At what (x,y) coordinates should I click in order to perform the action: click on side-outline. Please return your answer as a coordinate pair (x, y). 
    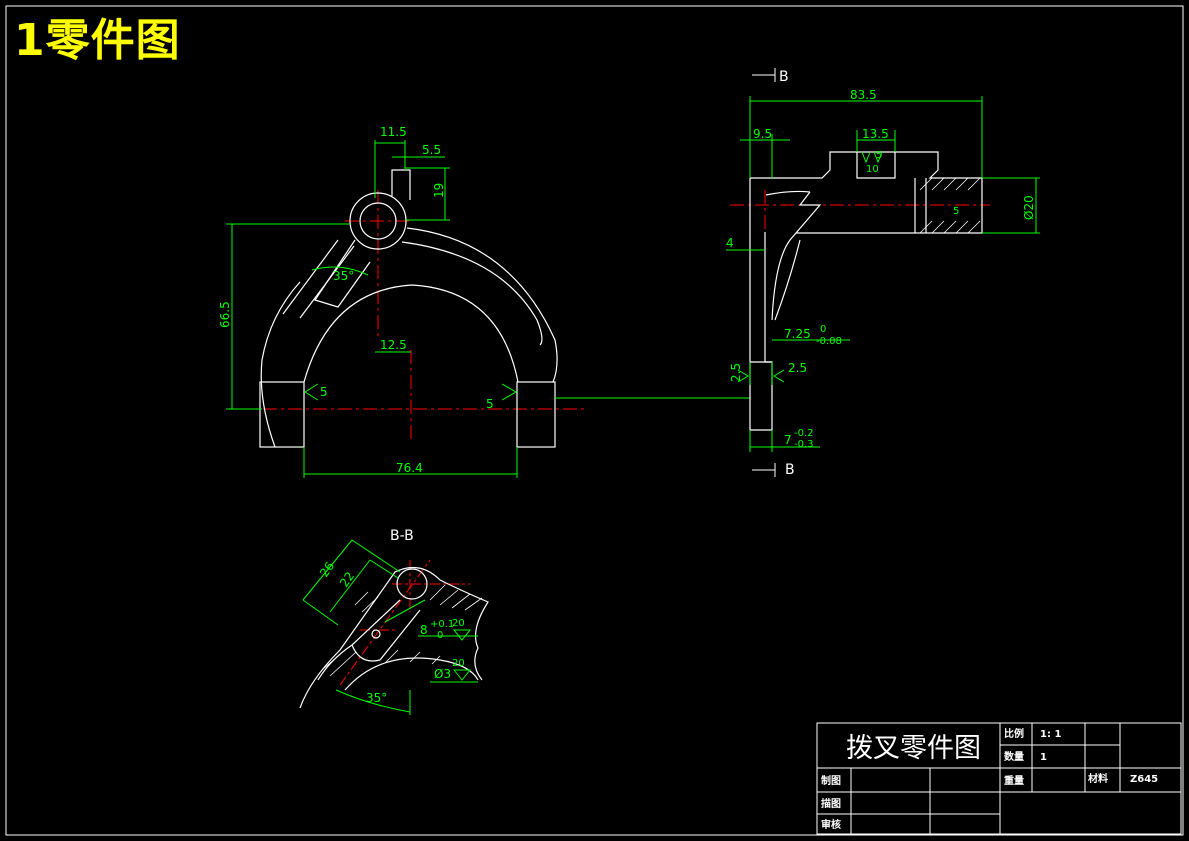
    Looking at the image, I should click on (866, 291).